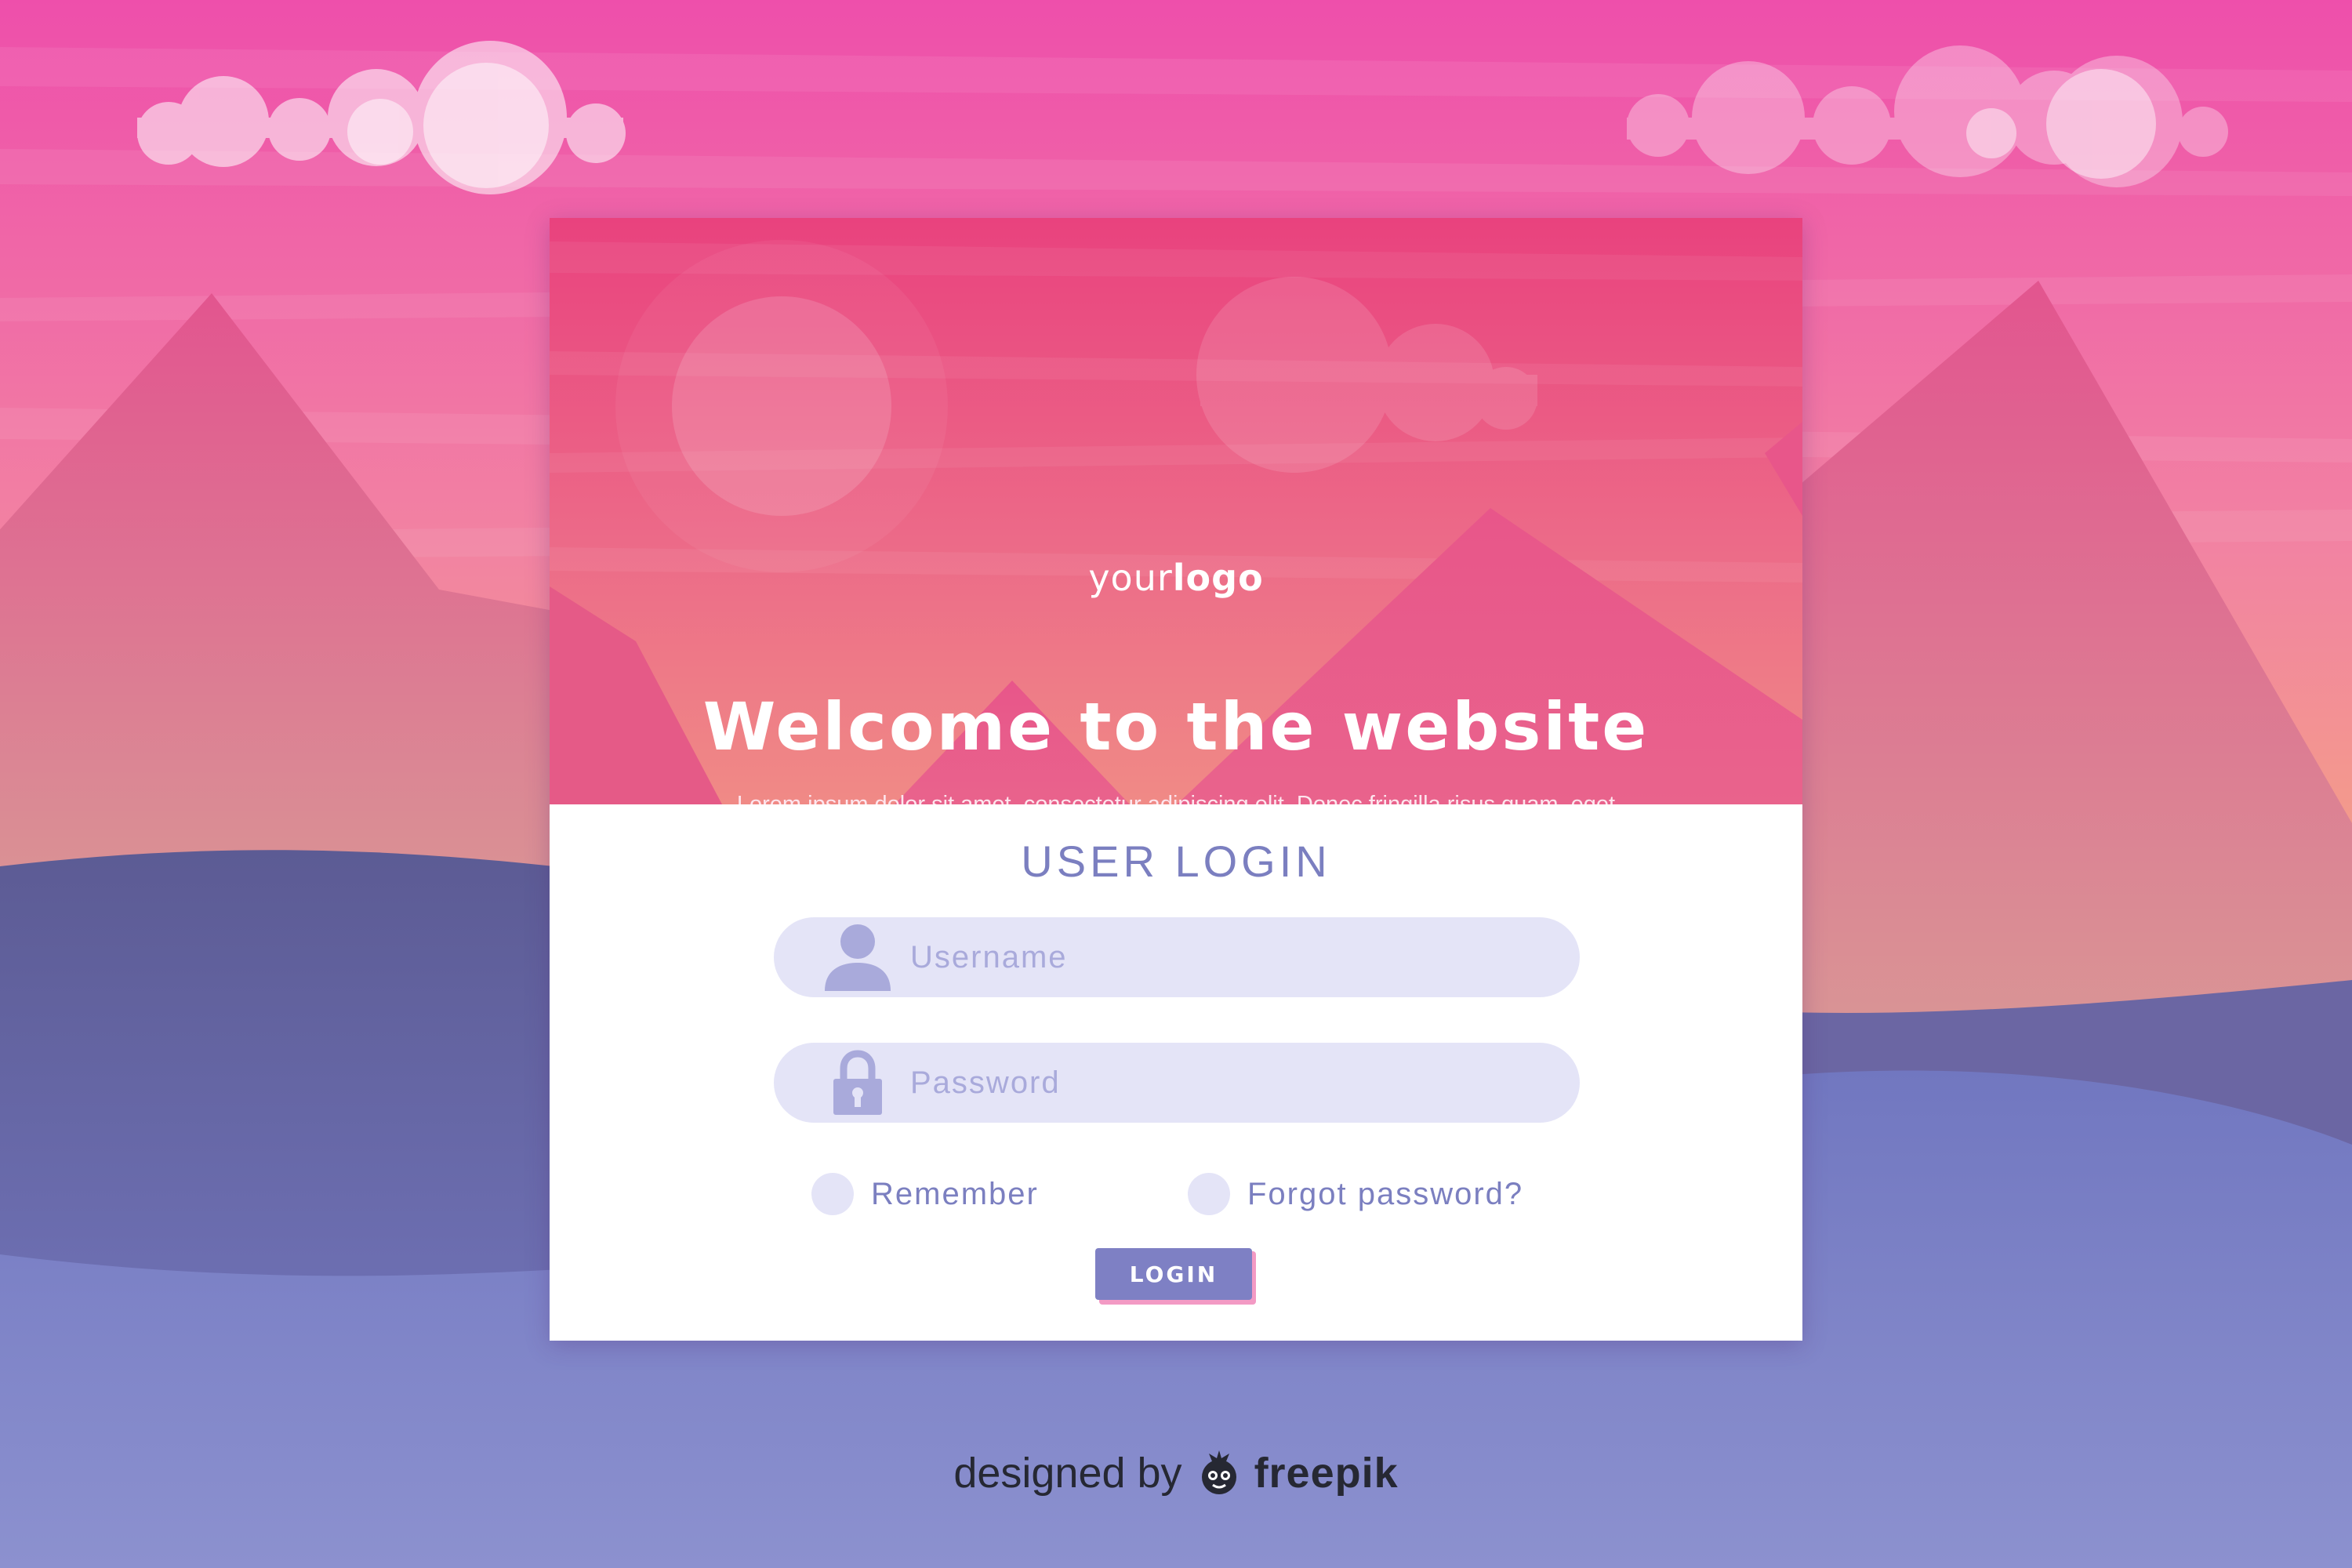 The width and height of the screenshot is (2352, 1568). What do you see at coordinates (857, 1082) in the screenshot?
I see `lock-icon` at bounding box center [857, 1082].